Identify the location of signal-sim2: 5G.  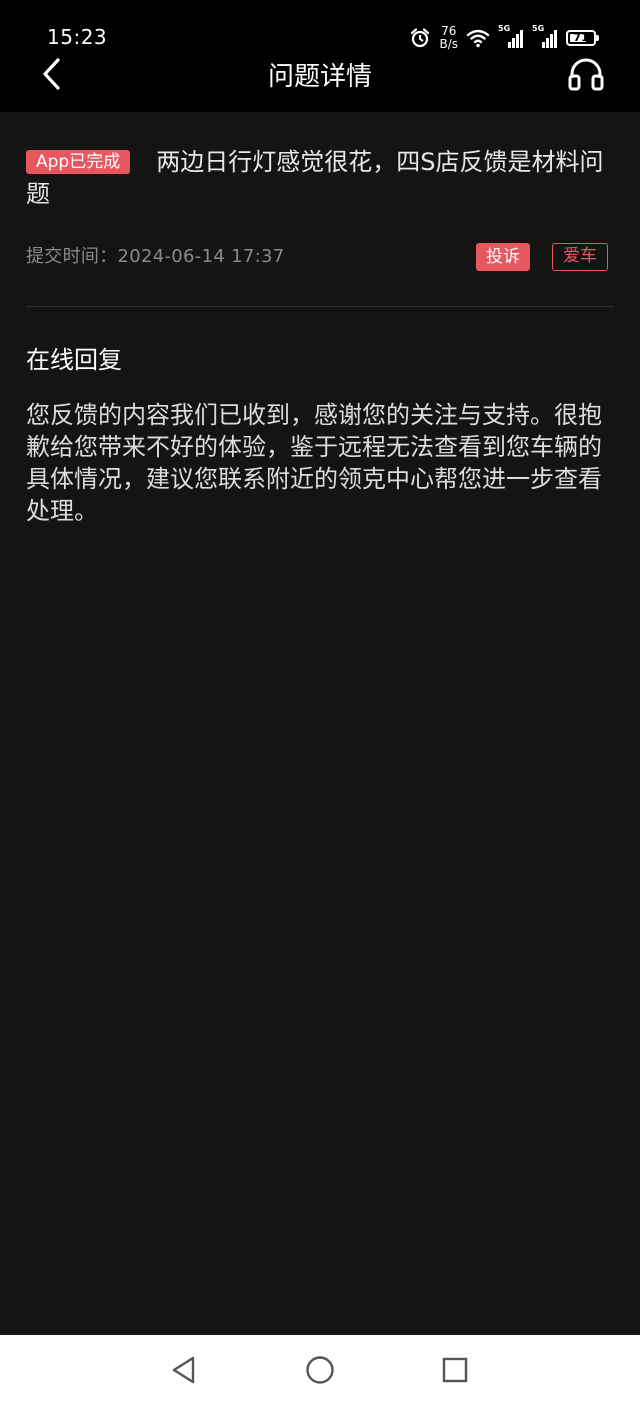
(545, 36).